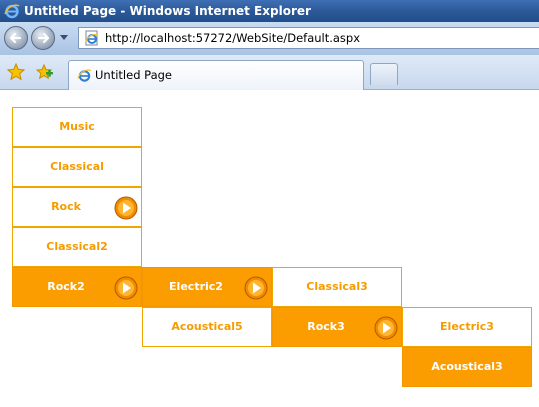  I want to click on menu-item-label: Classical, so click(77, 166).